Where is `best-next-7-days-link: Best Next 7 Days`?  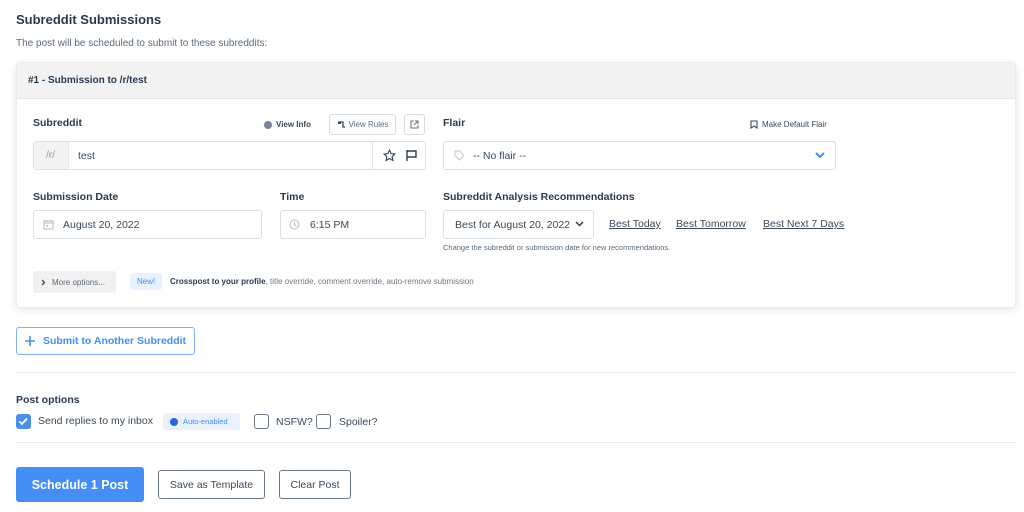
best-next-7-days-link: Best Next 7 Days is located at coordinates (803, 224).